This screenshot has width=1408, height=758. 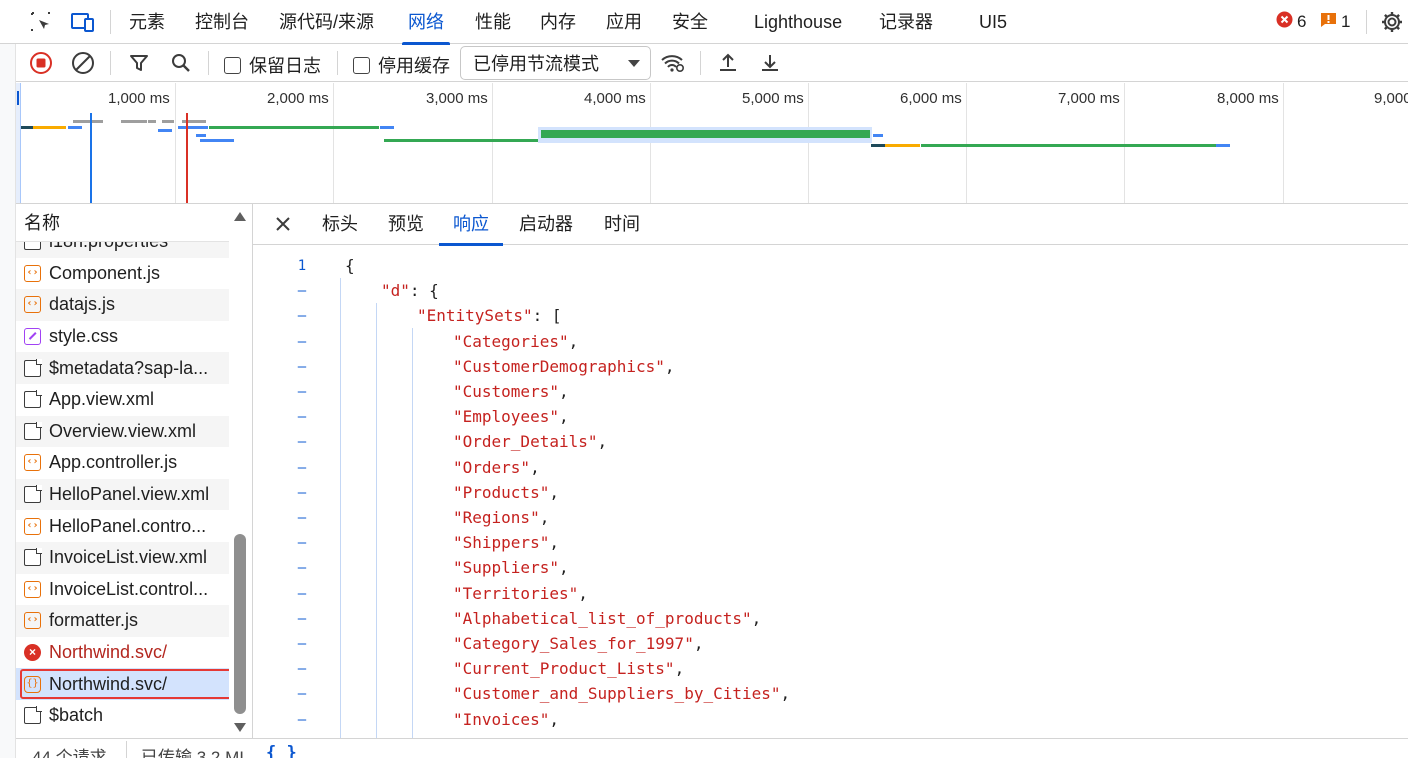 I want to click on json-string: "Customer_and_Suppliers_by_Cities", so click(x=617, y=694).